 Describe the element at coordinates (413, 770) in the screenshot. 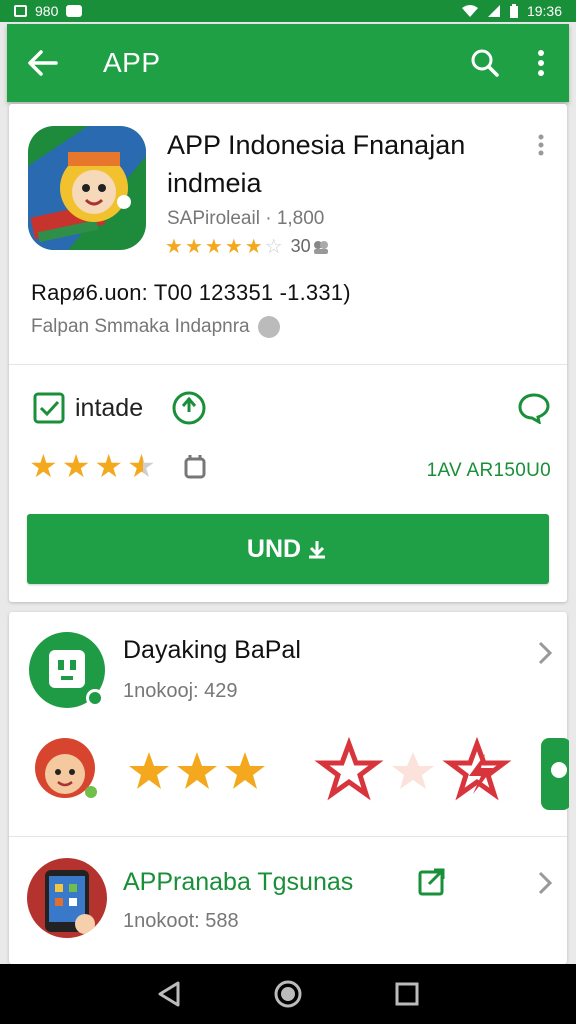

I see `star-outline-icon` at that location.